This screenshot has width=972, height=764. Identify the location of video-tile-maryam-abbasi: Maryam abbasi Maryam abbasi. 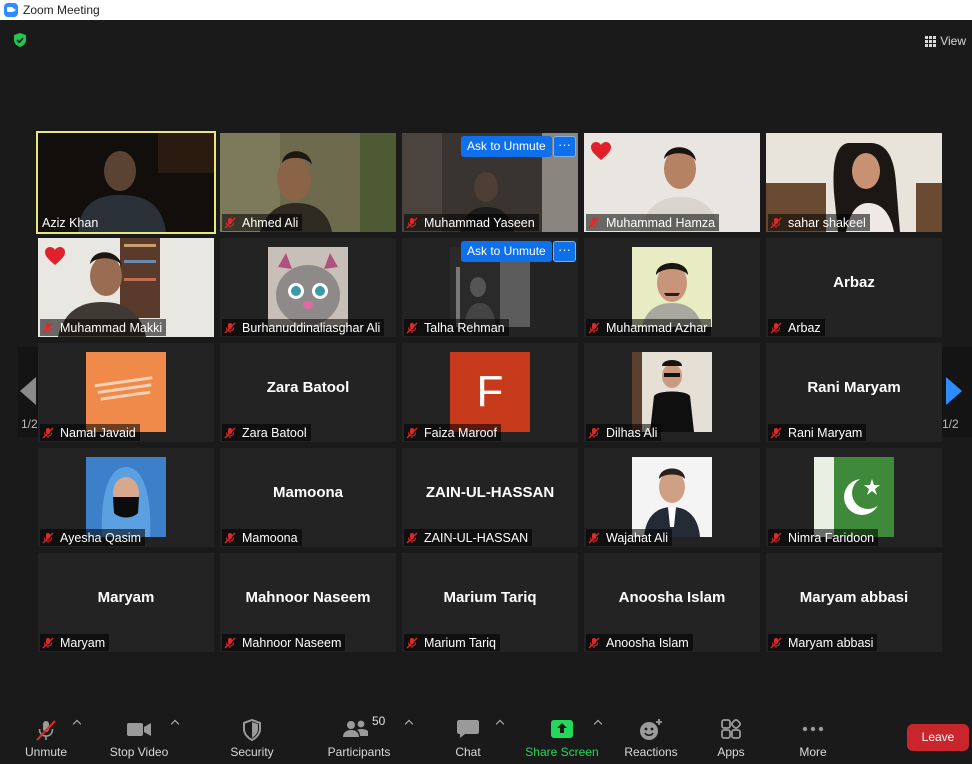
(854, 602).